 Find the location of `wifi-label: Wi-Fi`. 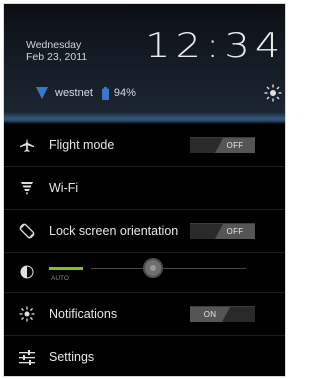

wifi-label: Wi-Fi is located at coordinates (64, 188).